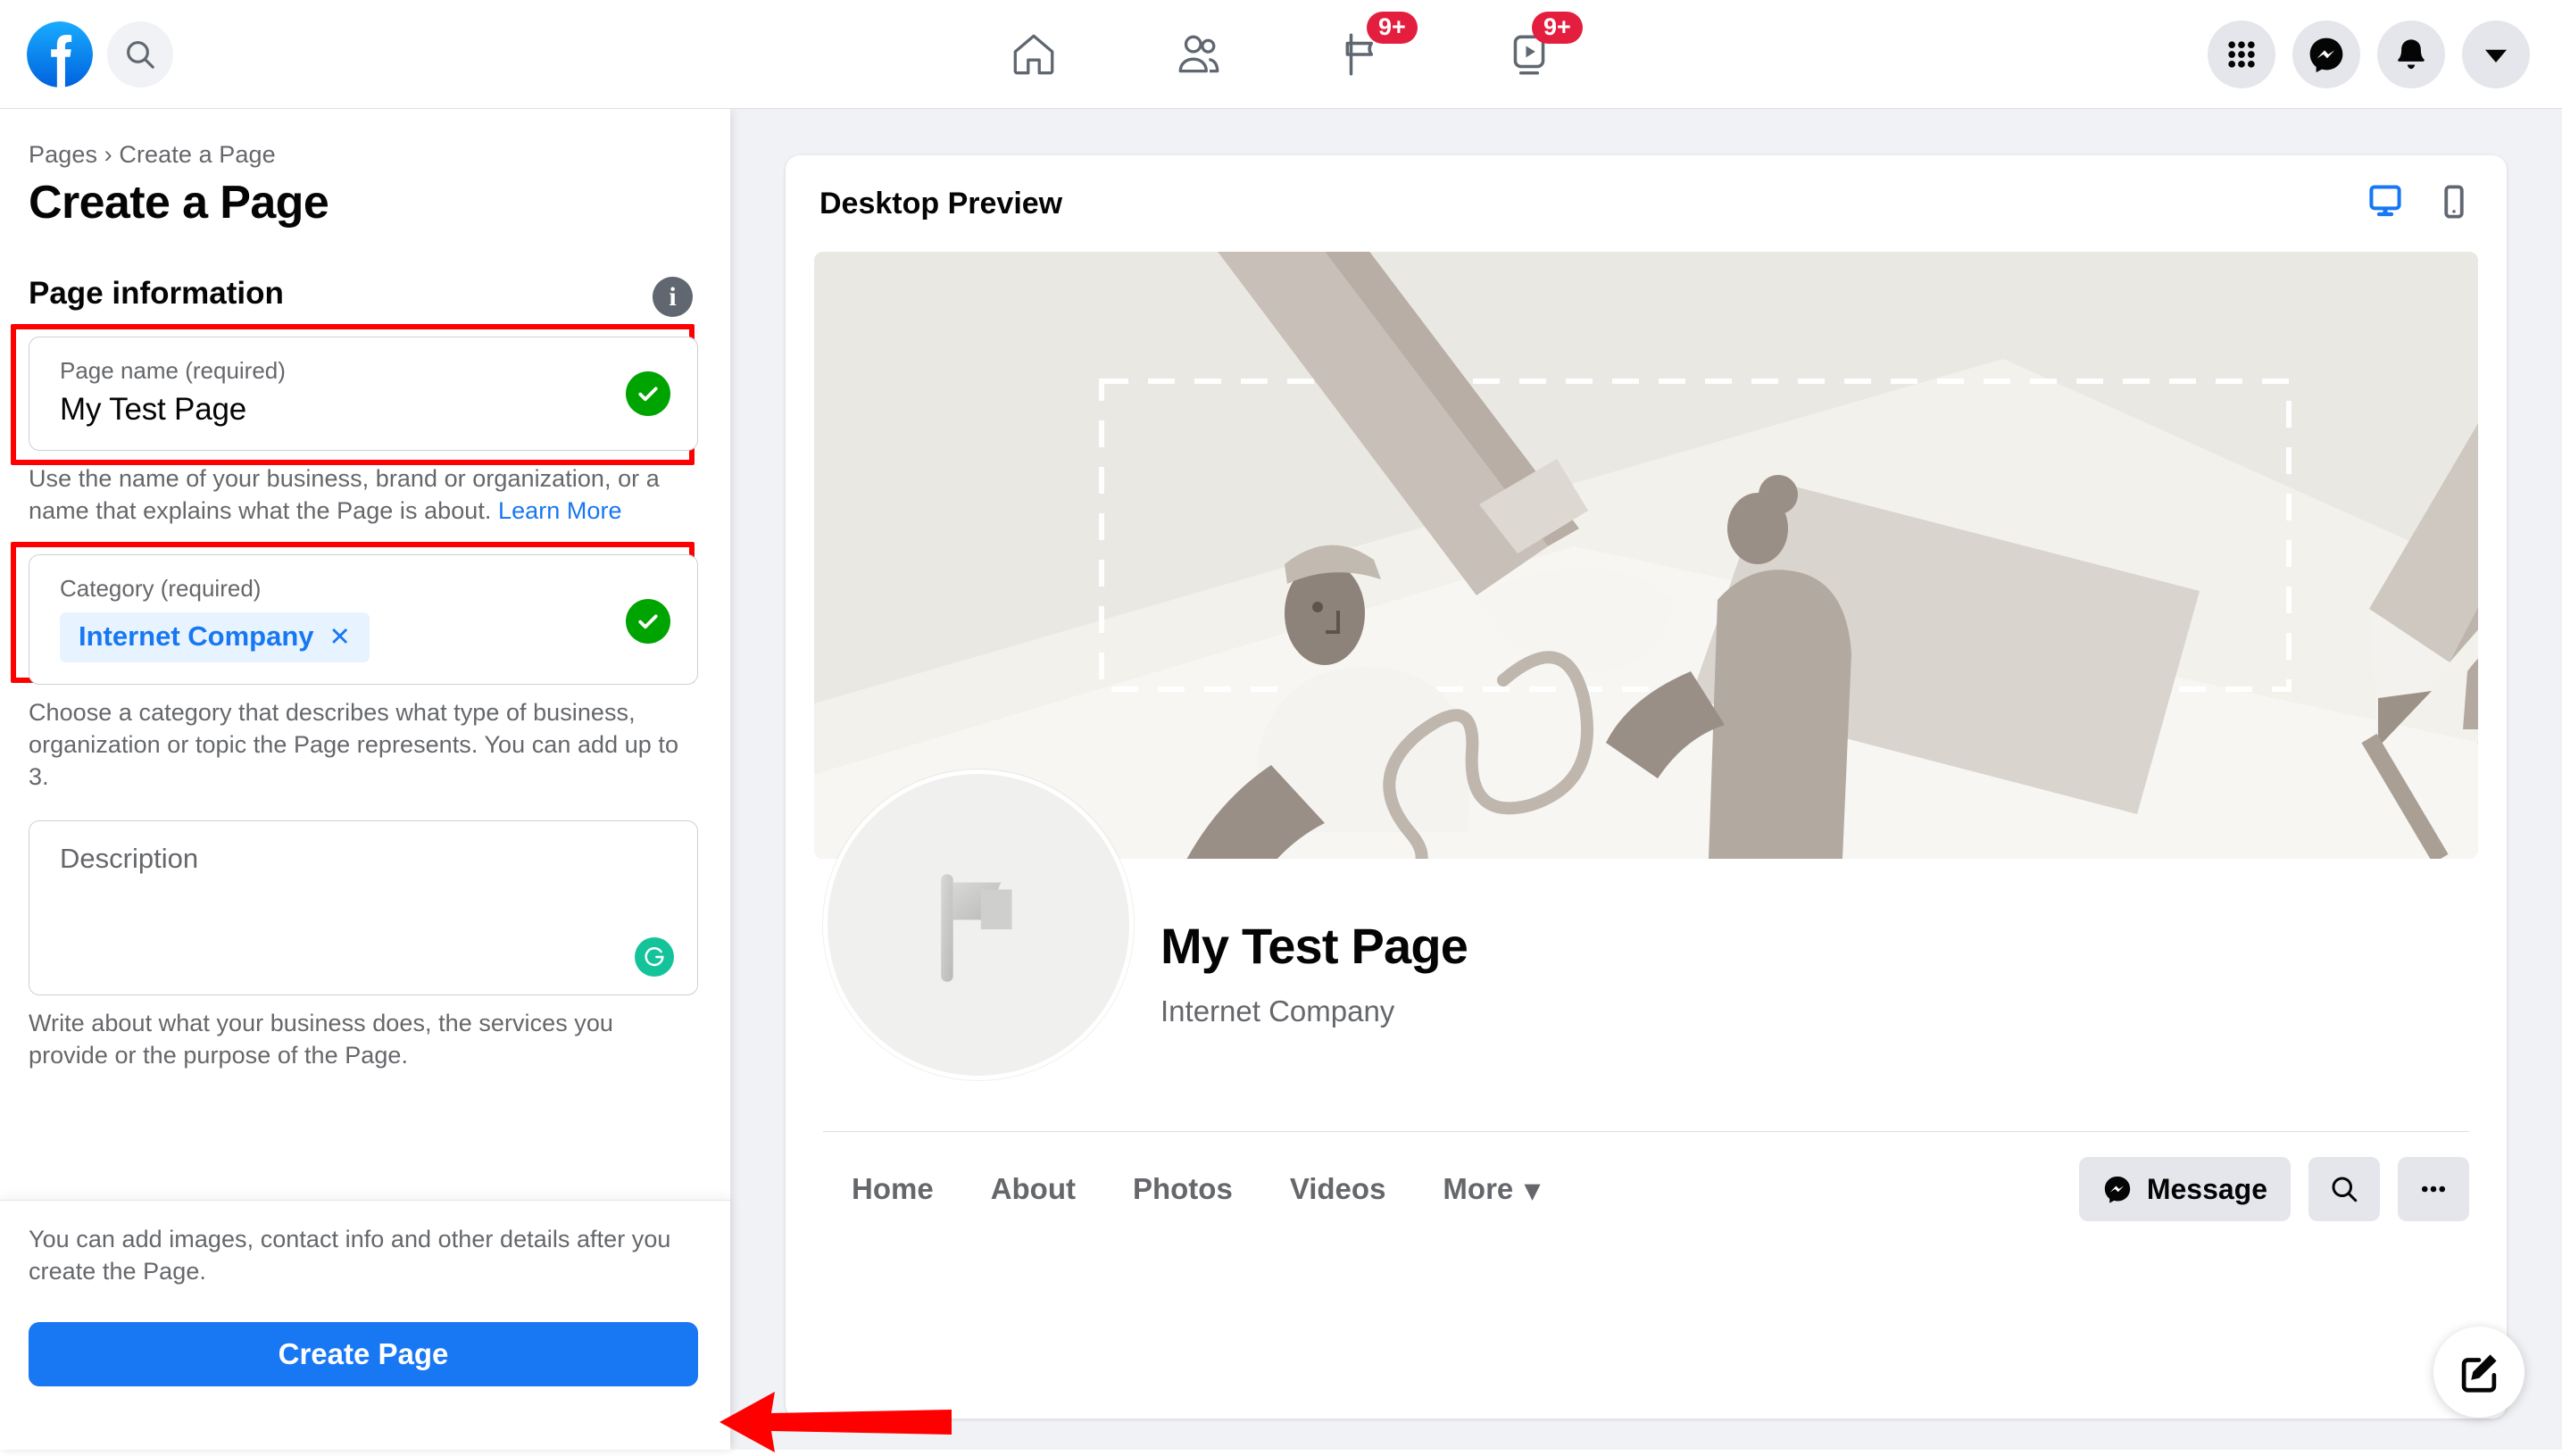 The image size is (2562, 1456). I want to click on bell-notifications-icon, so click(2411, 53).